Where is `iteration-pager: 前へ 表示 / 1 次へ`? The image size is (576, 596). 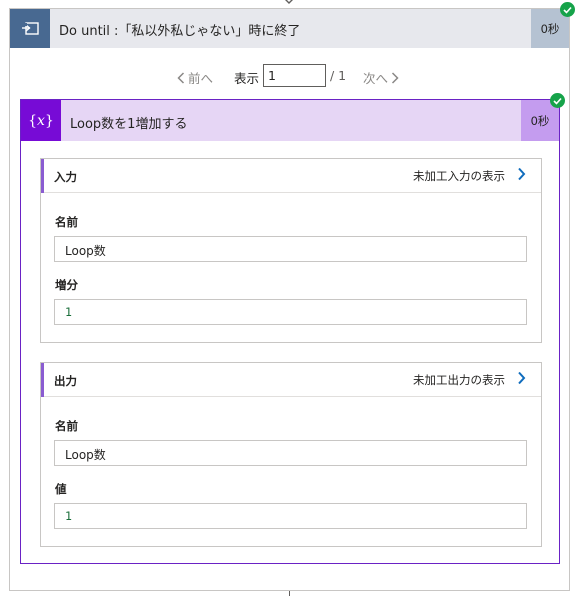 iteration-pager: 前へ 表示 / 1 次へ is located at coordinates (289, 76).